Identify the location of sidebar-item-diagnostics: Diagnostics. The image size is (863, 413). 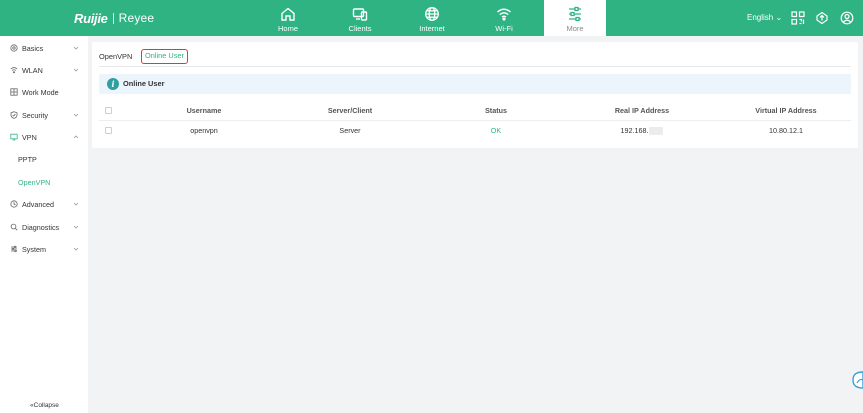
(44, 227).